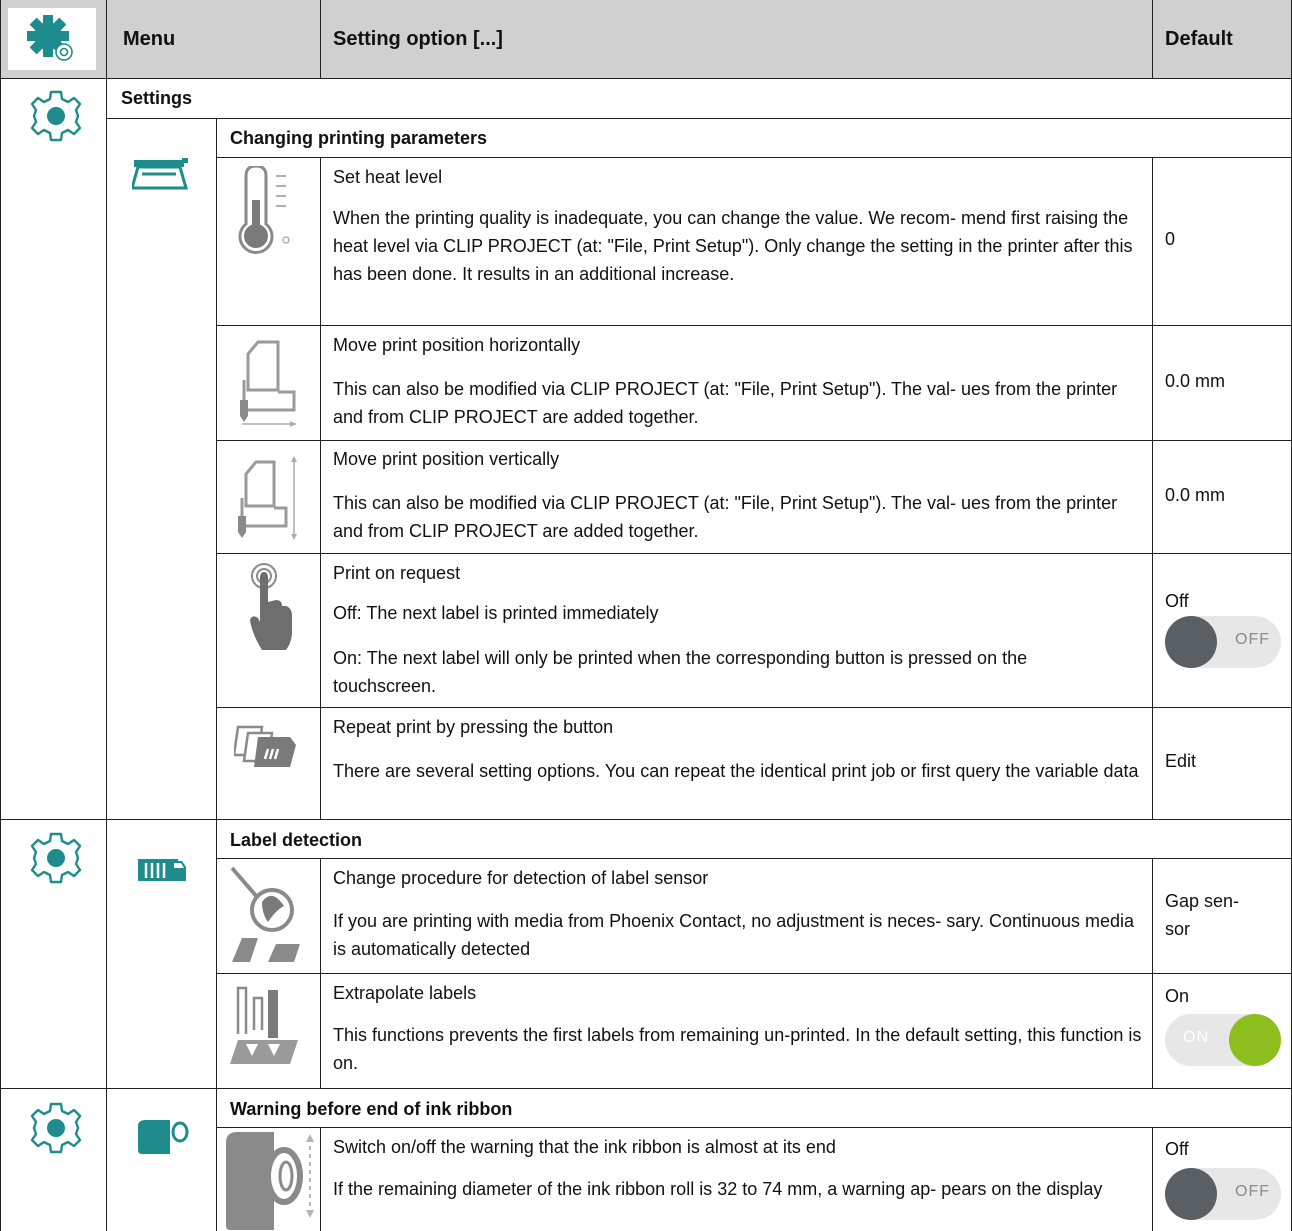 Image resolution: width=1292 pixels, height=1231 pixels. Describe the element at coordinates (264, 210) in the screenshot. I see `thermometer-icon` at that location.